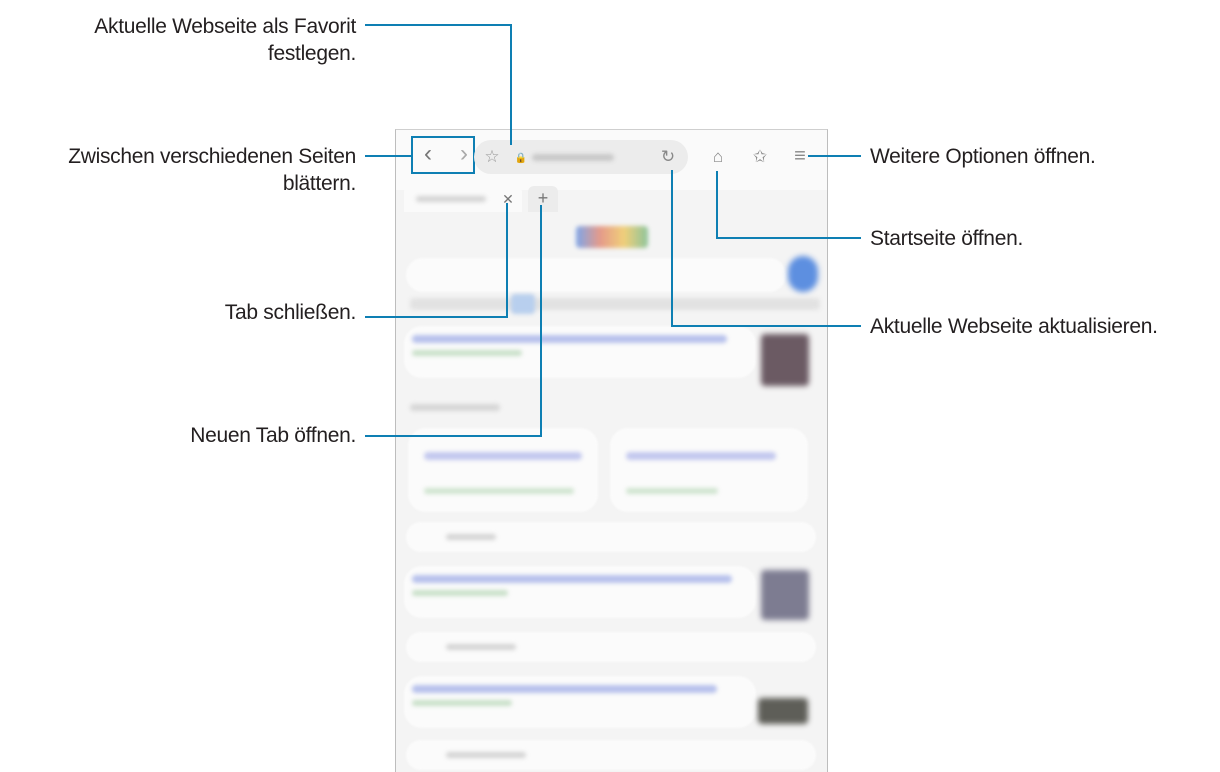  Describe the element at coordinates (508, 199) in the screenshot. I see `close-tab-icon: ✕` at that location.